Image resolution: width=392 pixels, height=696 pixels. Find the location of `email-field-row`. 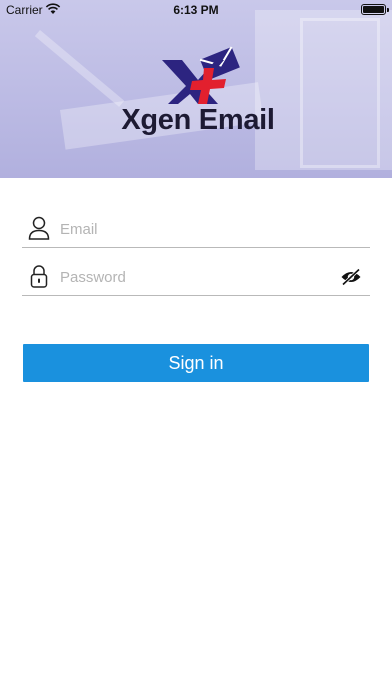

email-field-row is located at coordinates (196, 231).